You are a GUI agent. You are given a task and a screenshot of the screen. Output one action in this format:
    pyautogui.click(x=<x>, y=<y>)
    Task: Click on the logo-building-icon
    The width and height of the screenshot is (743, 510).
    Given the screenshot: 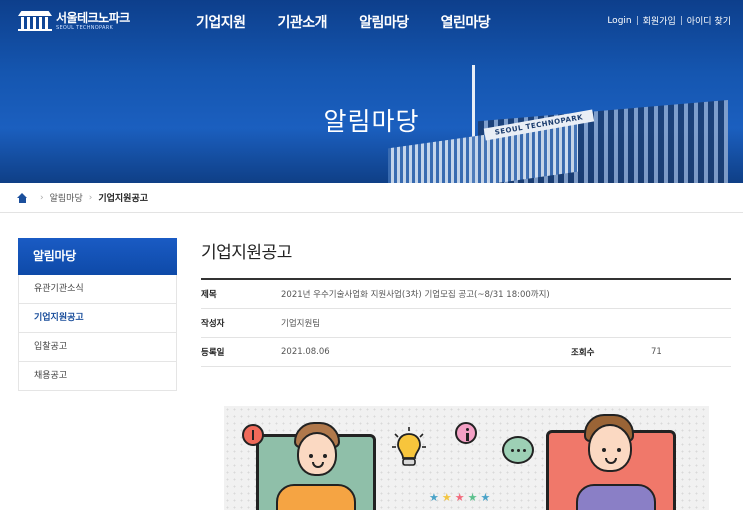 What is the action you would take?
    pyautogui.click(x=35, y=21)
    